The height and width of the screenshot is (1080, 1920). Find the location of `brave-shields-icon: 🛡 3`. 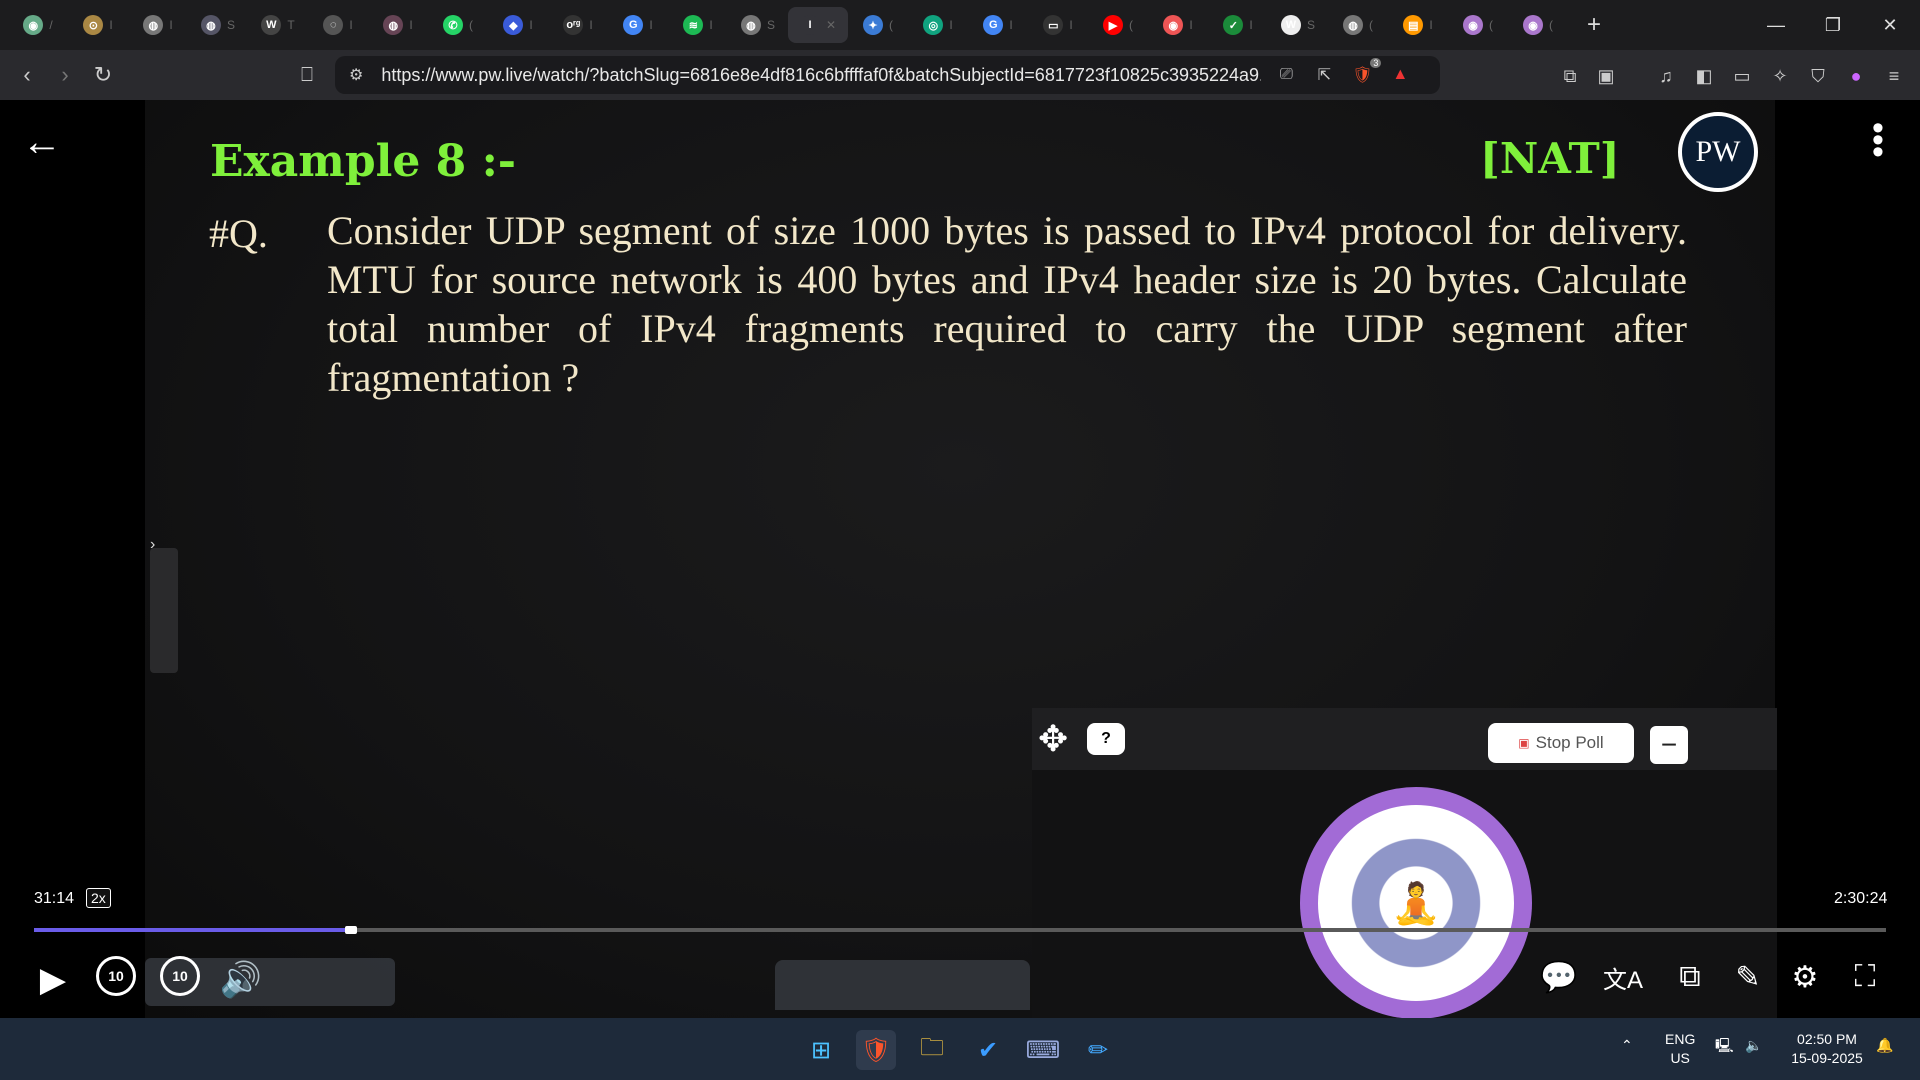

brave-shields-icon: 🛡 3 is located at coordinates (1365, 73).